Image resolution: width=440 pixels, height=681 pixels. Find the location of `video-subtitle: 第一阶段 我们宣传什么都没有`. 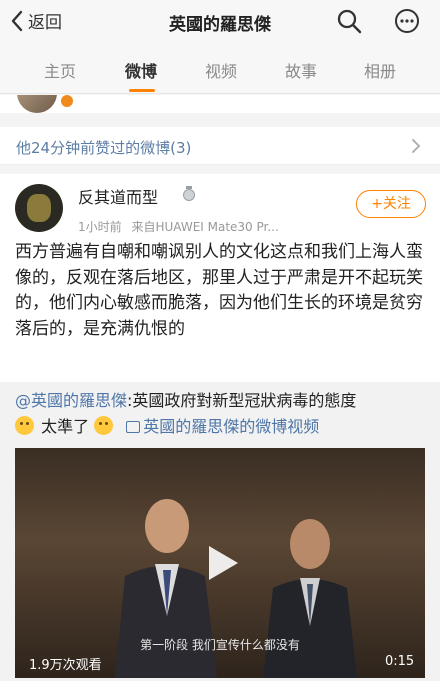

video-subtitle: 第一阶段 我们宣传什么都没有 is located at coordinates (220, 645).